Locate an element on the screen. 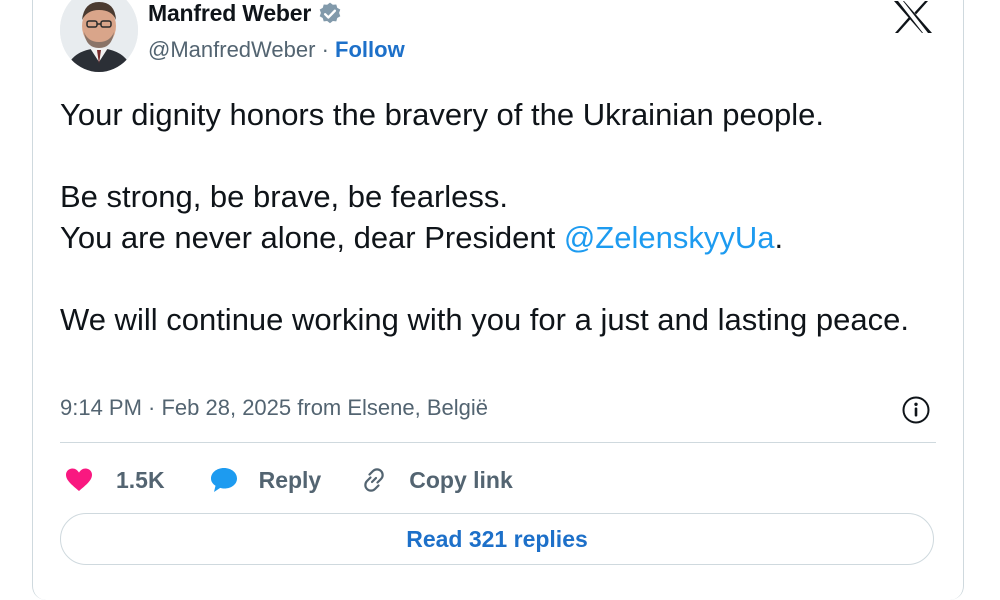 The width and height of the screenshot is (1000, 600). reply-button: Reply is located at coordinates (265, 480).